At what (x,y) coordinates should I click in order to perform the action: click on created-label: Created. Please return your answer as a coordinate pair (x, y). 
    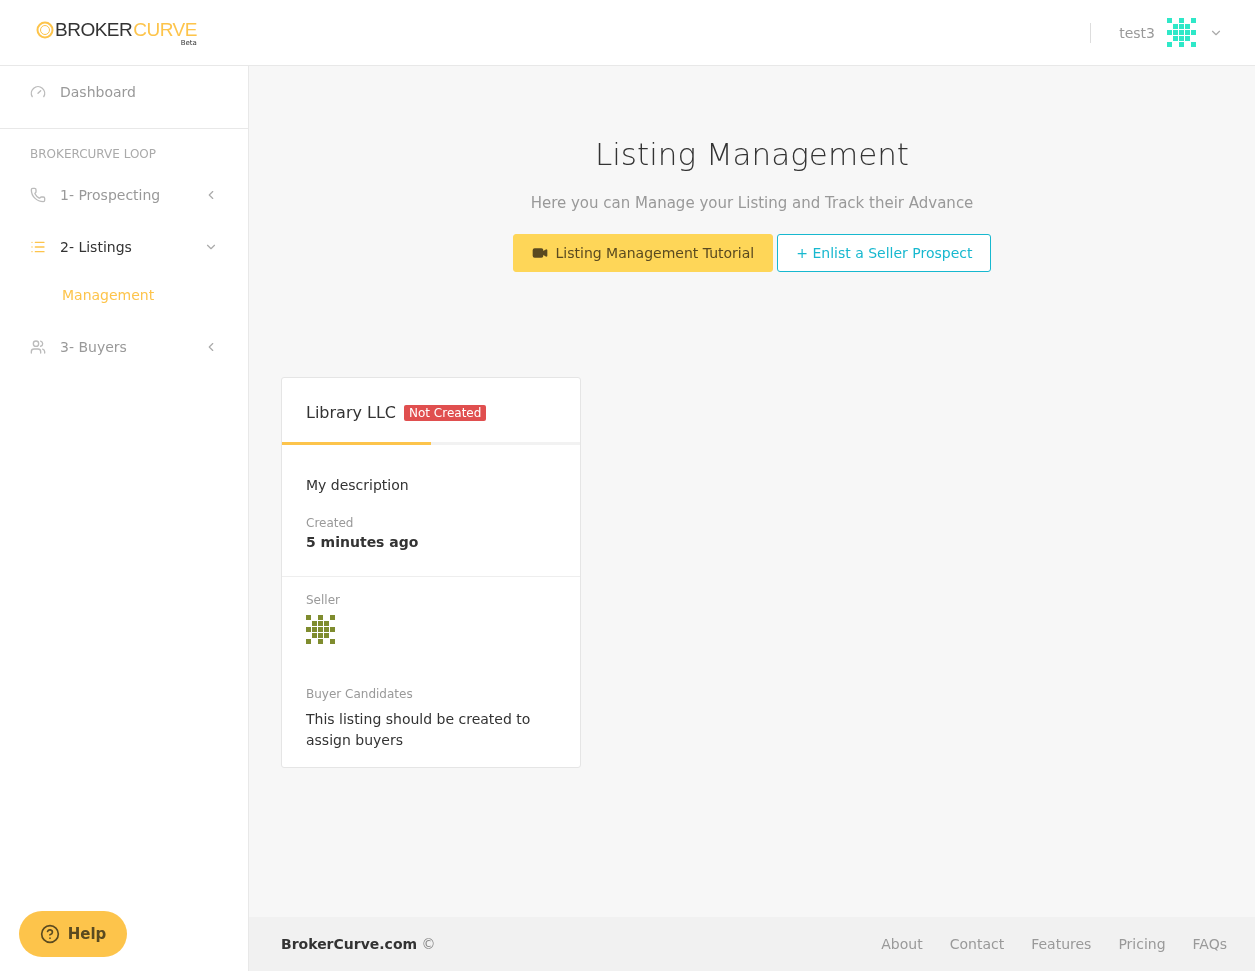
    Looking at the image, I should click on (330, 523).